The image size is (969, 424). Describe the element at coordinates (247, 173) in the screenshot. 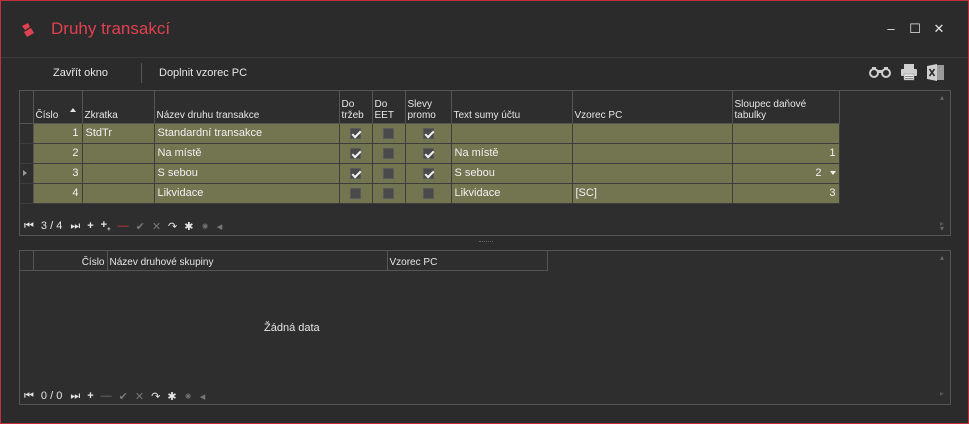

I see `cell-nazev: S sebou` at that location.